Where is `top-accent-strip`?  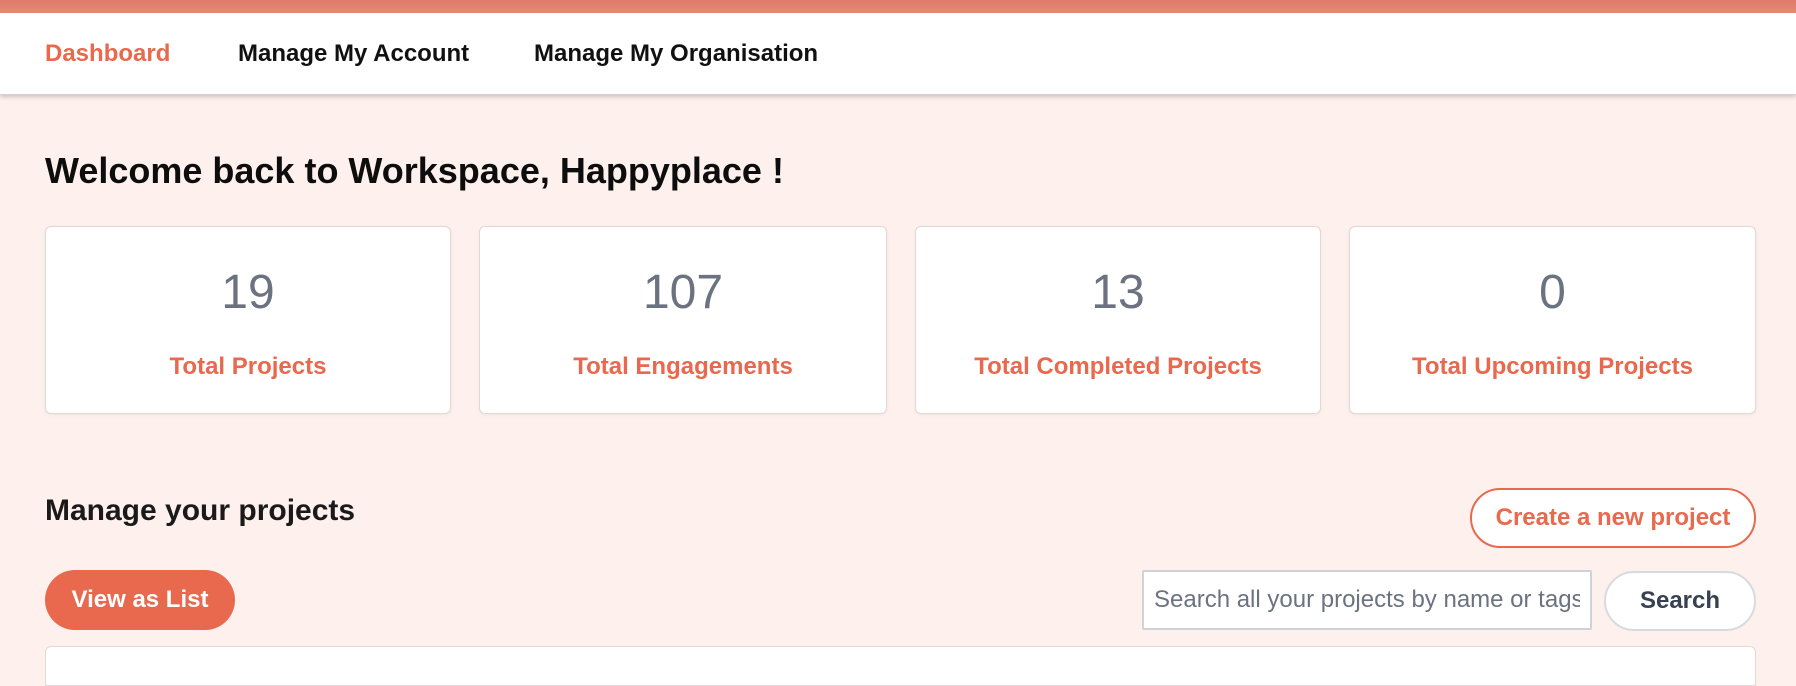
top-accent-strip is located at coordinates (898, 6).